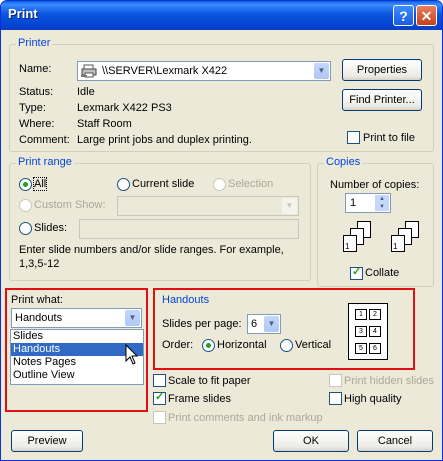 This screenshot has width=443, height=461. I want to click on print-comments-label: Print comments and ink markup, so click(245, 418).